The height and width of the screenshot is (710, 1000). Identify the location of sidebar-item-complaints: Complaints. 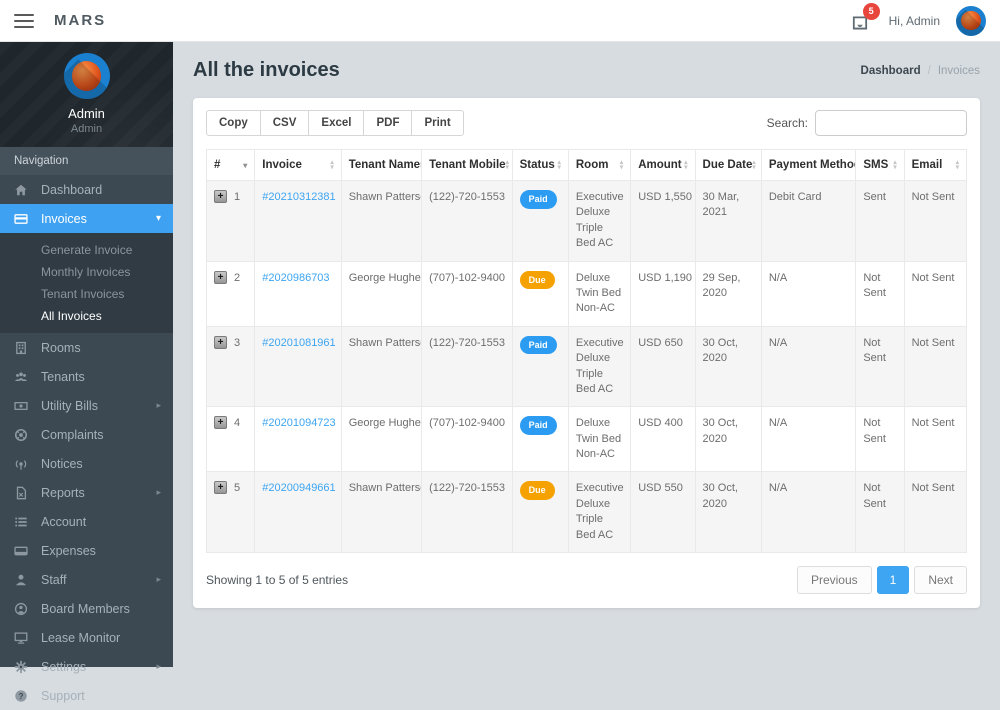
(86, 434).